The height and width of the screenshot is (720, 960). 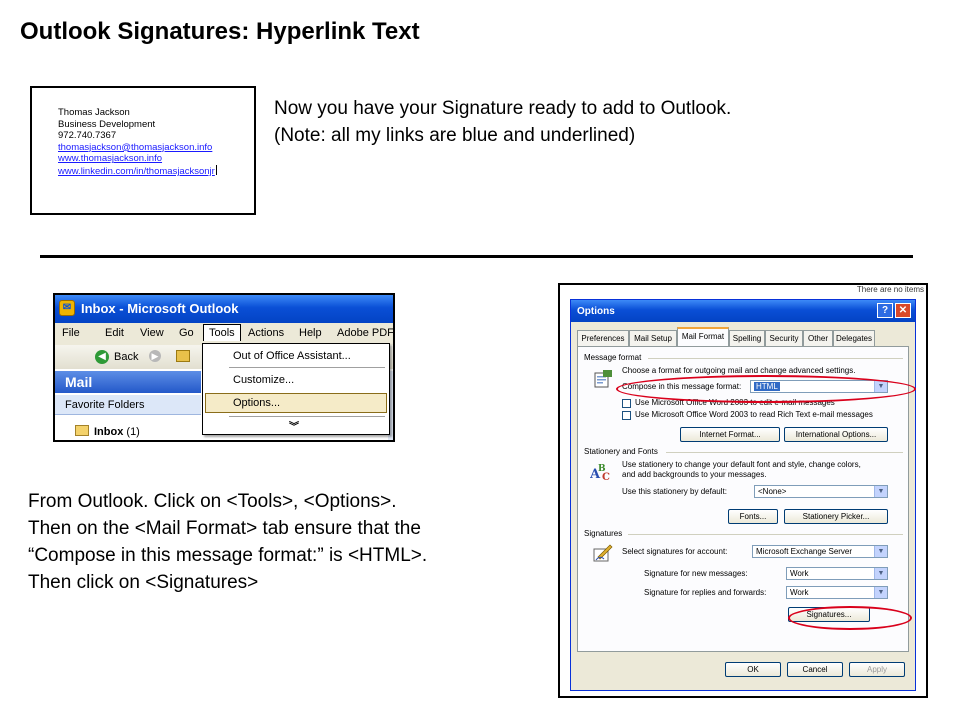 What do you see at coordinates (784, 338) in the screenshot?
I see `tab-security: Security` at bounding box center [784, 338].